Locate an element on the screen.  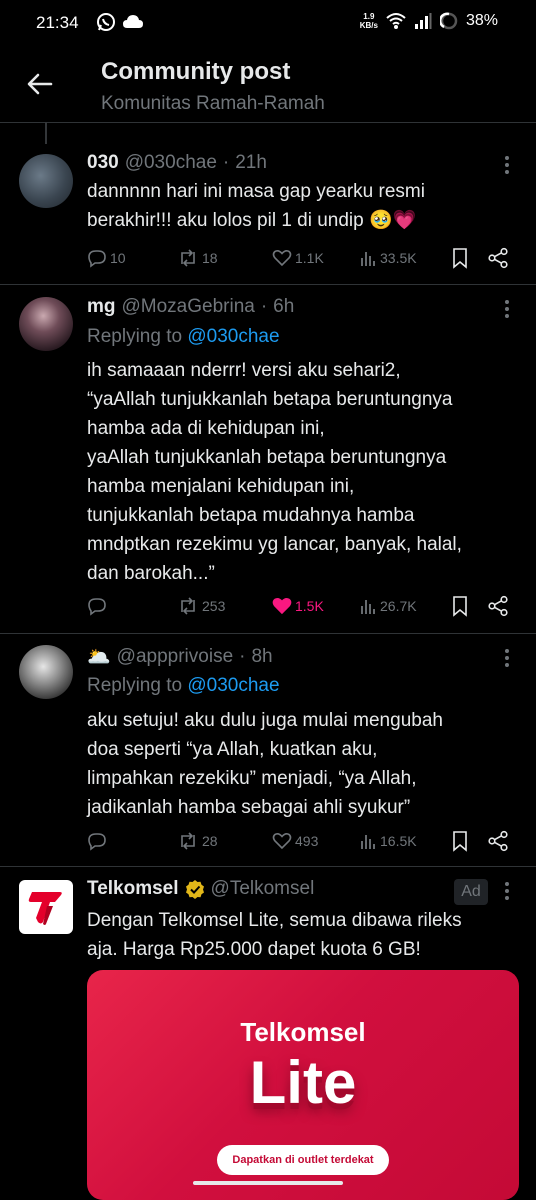
post-actions: 253 1.5K 26.7K is located at coordinates (302, 606).